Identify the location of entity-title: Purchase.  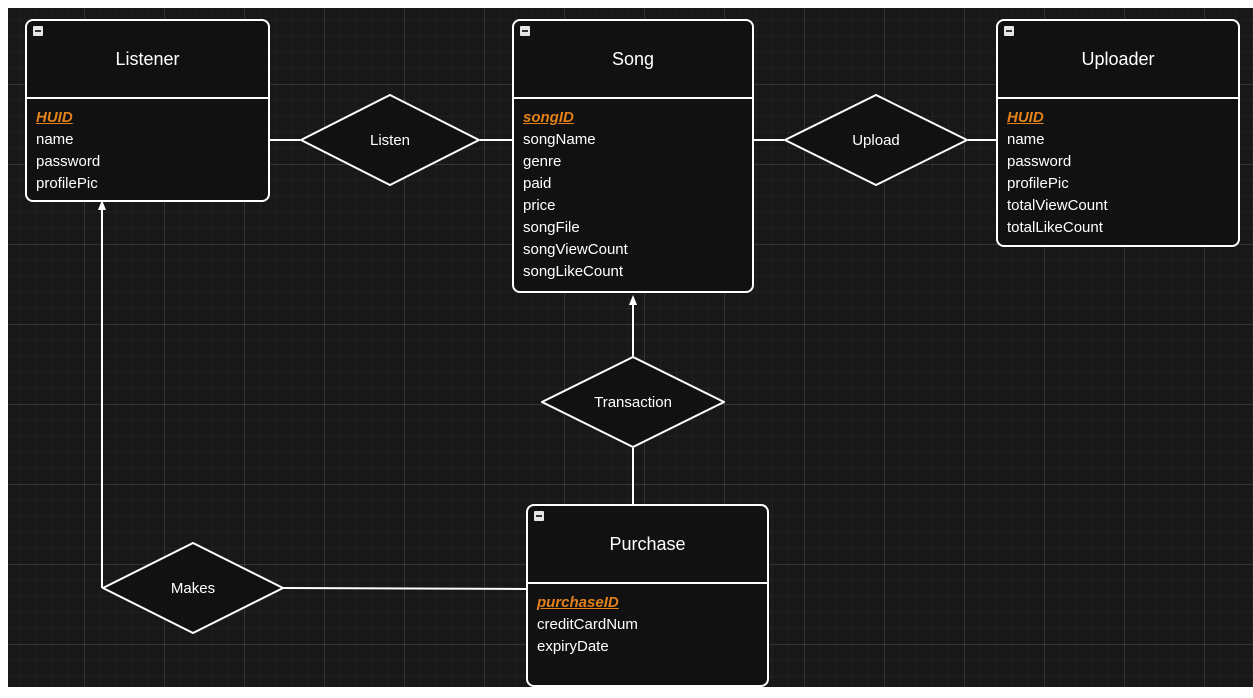
(647, 545).